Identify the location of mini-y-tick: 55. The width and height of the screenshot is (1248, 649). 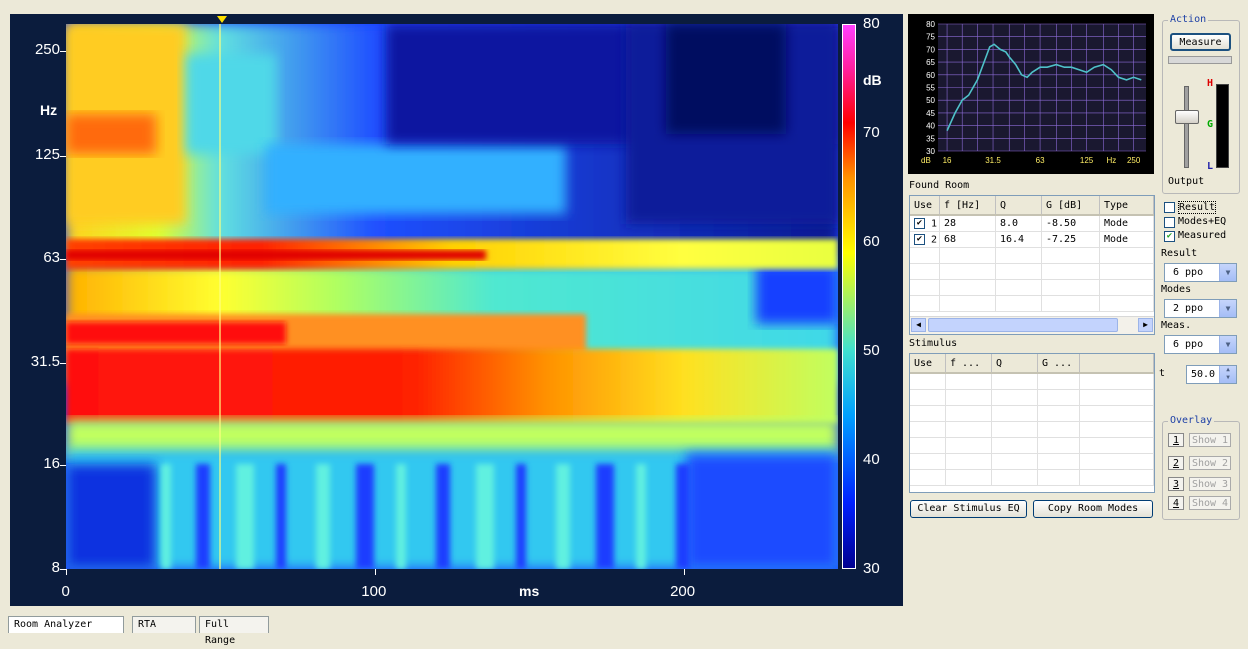
(930, 88).